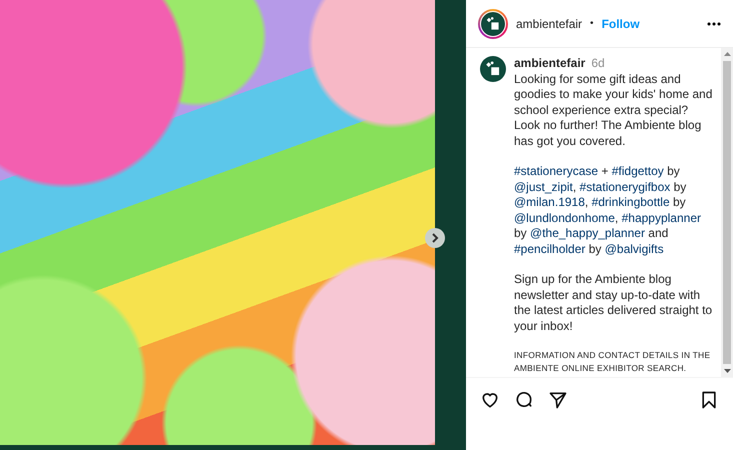 This screenshot has height=450, width=733. Describe the element at coordinates (614, 110) in the screenshot. I see `caption-text: Looking for some gift ideas and goodies to make your kids' home and school experience extra special? Look no further! The Ambiente blog has got you covered.` at that location.